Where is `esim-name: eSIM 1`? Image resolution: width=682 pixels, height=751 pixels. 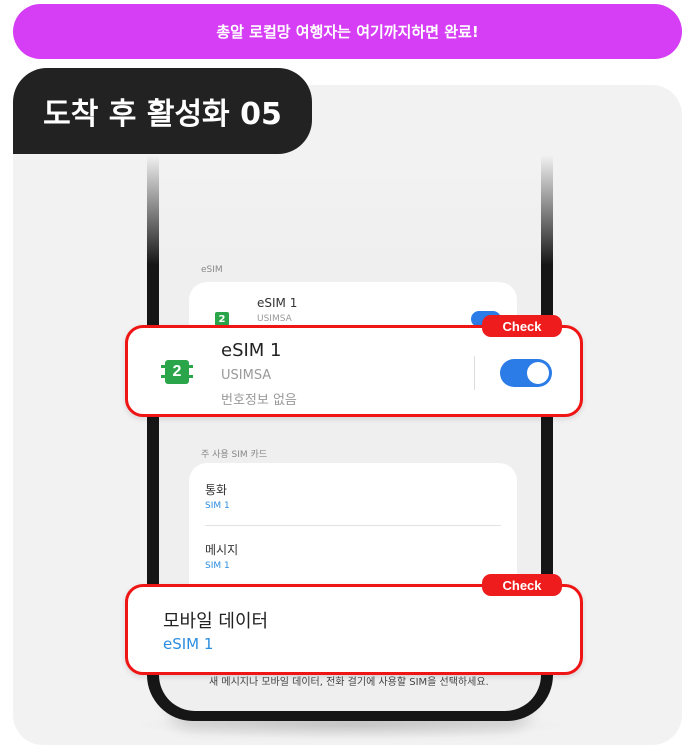
esim-name: eSIM 1 is located at coordinates (251, 350).